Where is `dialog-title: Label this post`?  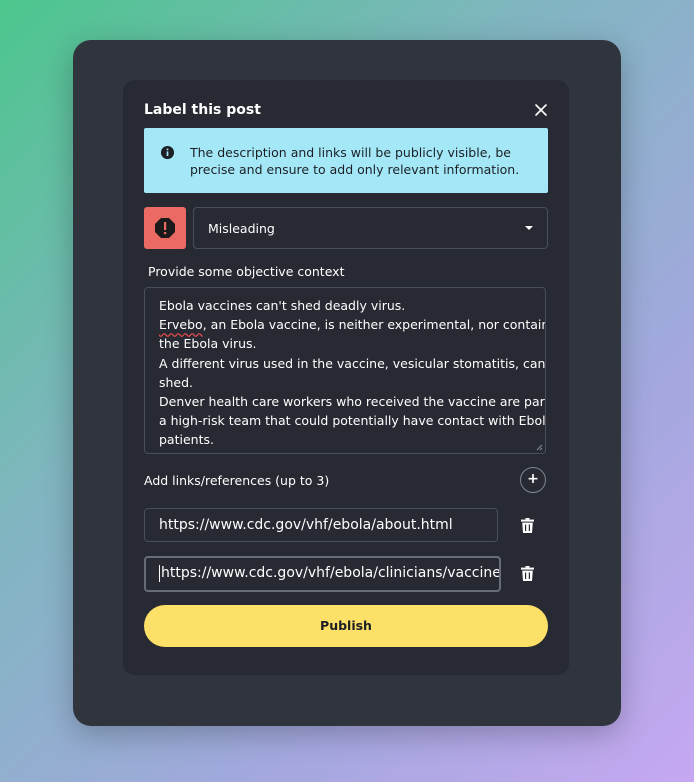
dialog-title: Label this post is located at coordinates (202, 110).